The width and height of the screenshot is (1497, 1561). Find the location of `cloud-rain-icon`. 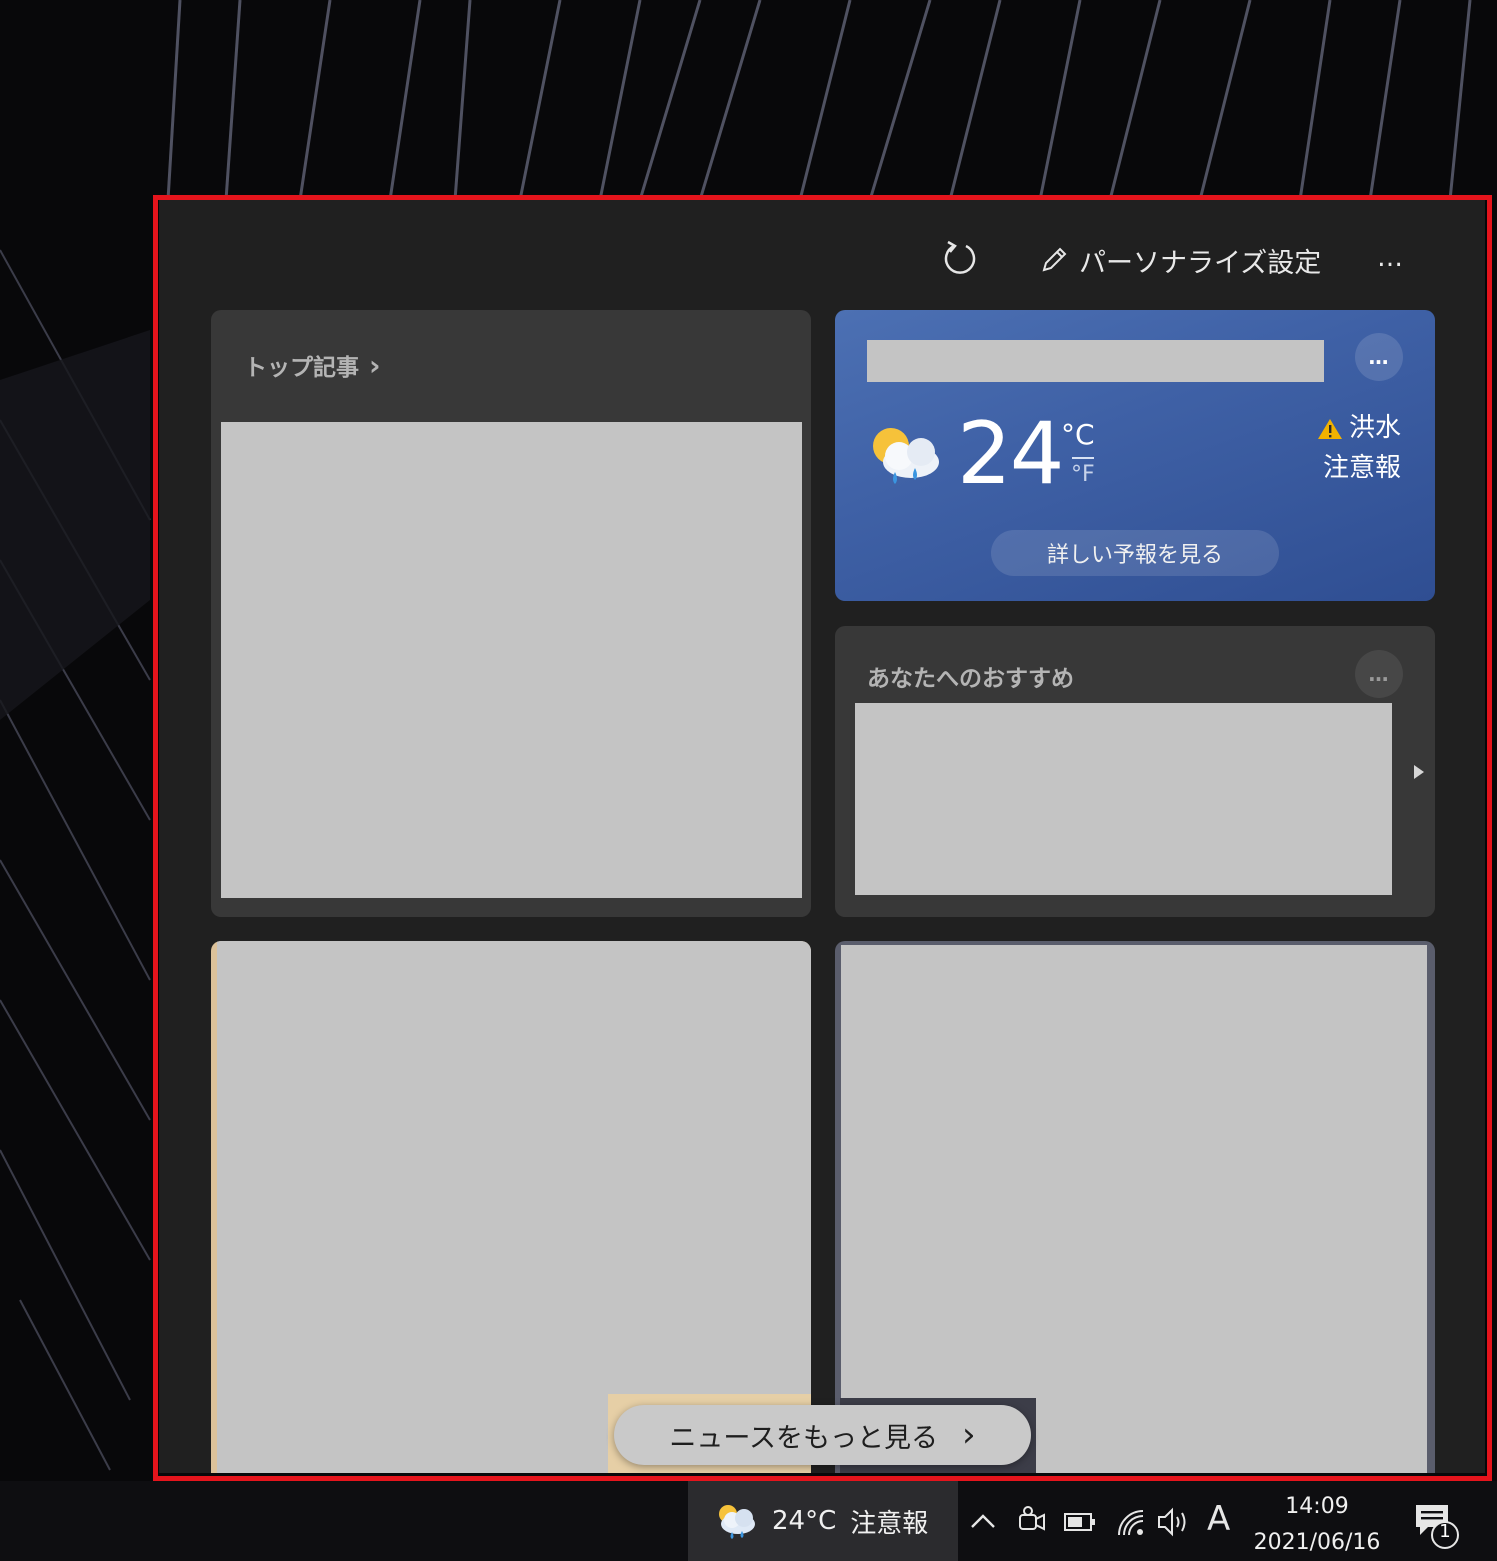

cloud-rain-icon is located at coordinates (737, 1522).